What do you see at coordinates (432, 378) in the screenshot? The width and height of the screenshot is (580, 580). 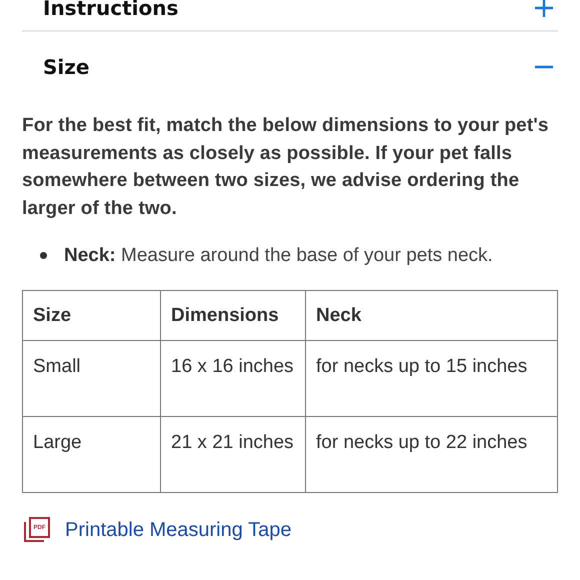 I see `table-cell: for necks up to 15 inches` at bounding box center [432, 378].